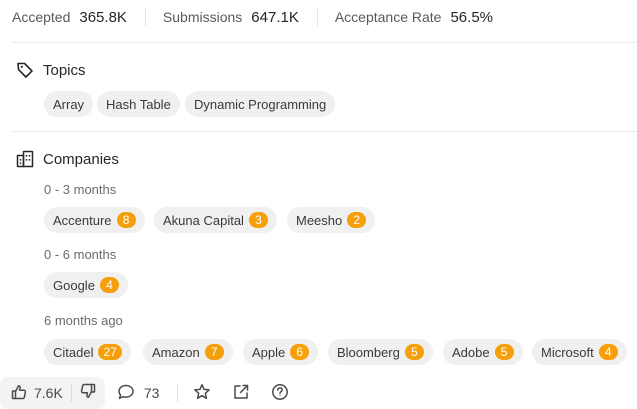  Describe the element at coordinates (103, 17) in the screenshot. I see `stat-accepted-value: 365.8K` at that location.